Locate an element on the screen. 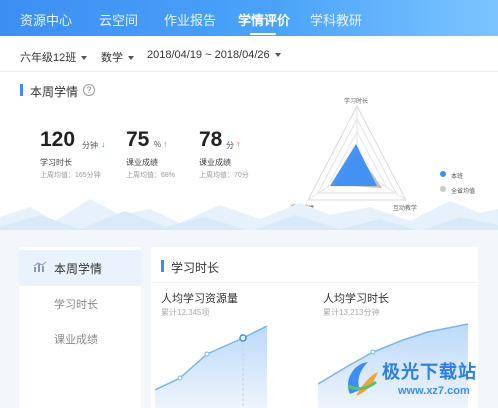 This screenshot has width=498, height=408. radar-area-class is located at coordinates (353, 165).